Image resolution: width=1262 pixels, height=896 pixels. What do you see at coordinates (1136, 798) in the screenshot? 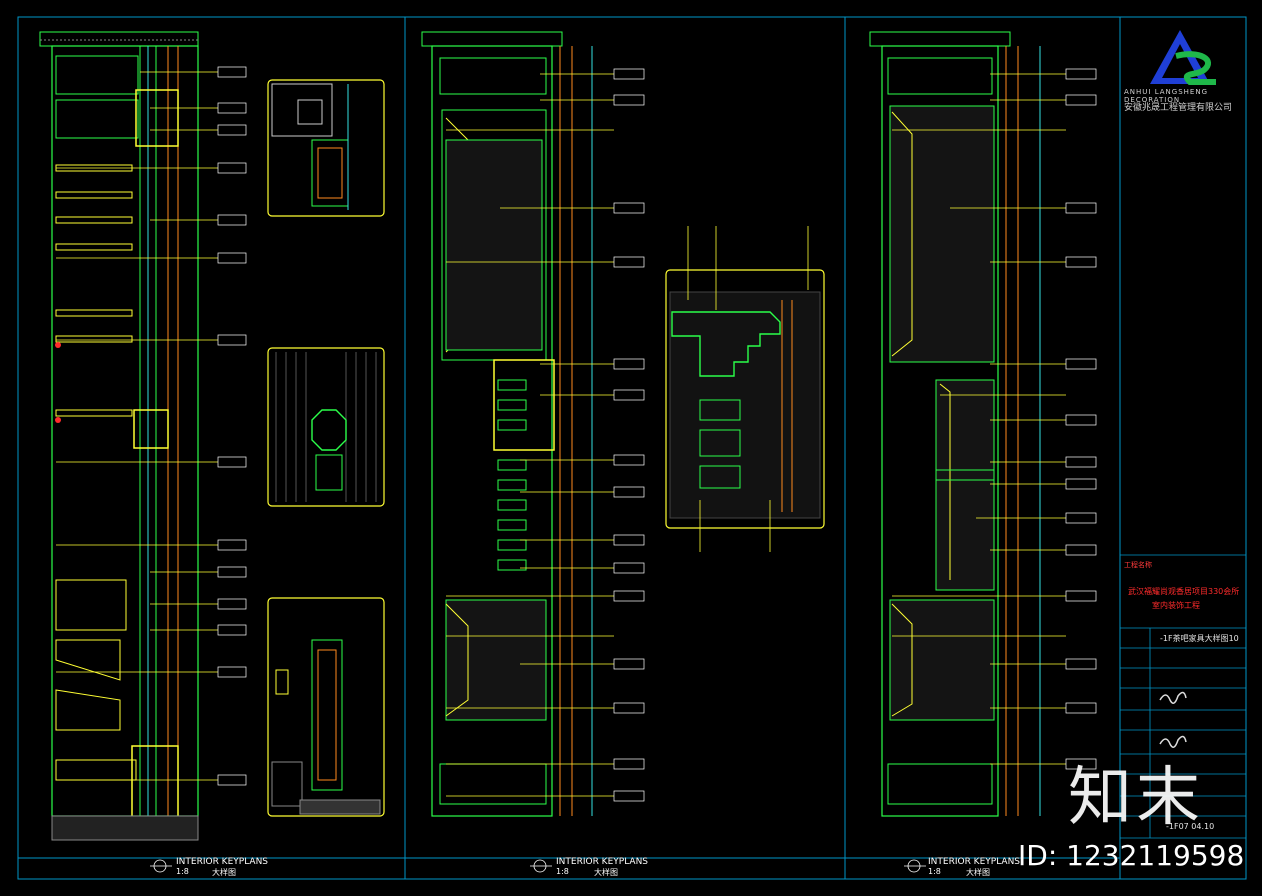
I see `watermark-brand: 知末` at bounding box center [1136, 798].